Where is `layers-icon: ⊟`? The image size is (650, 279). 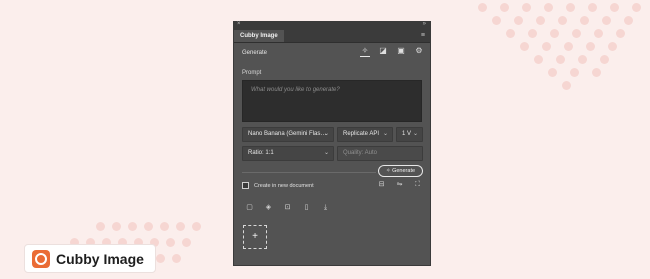
layers-icon: ⊟ is located at coordinates (381, 184).